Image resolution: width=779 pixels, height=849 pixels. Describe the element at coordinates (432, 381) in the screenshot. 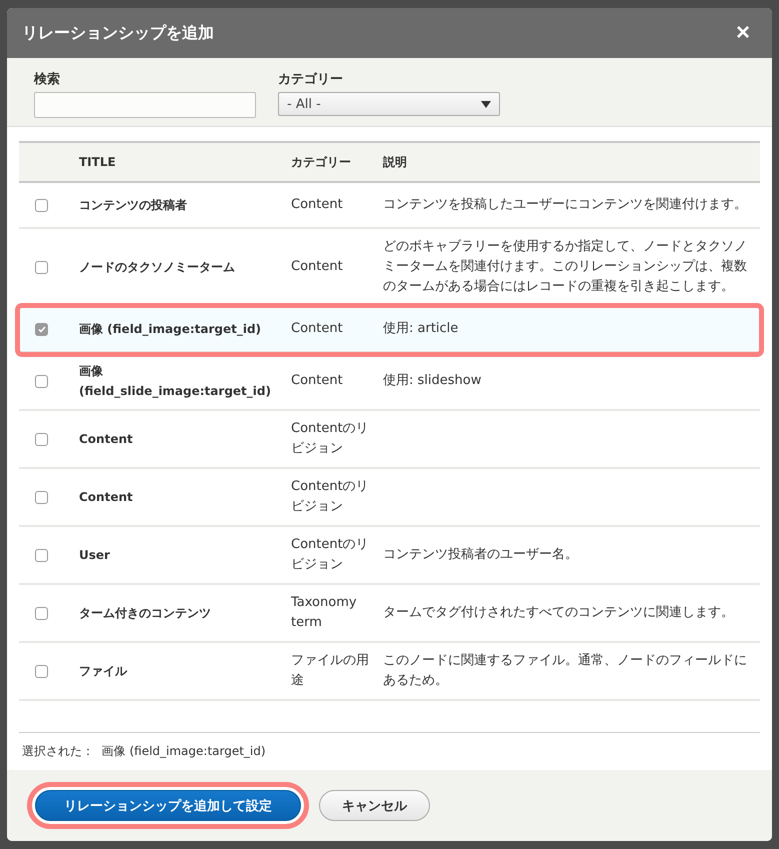

I see `description-cell-text: 使用: slideshow` at that location.